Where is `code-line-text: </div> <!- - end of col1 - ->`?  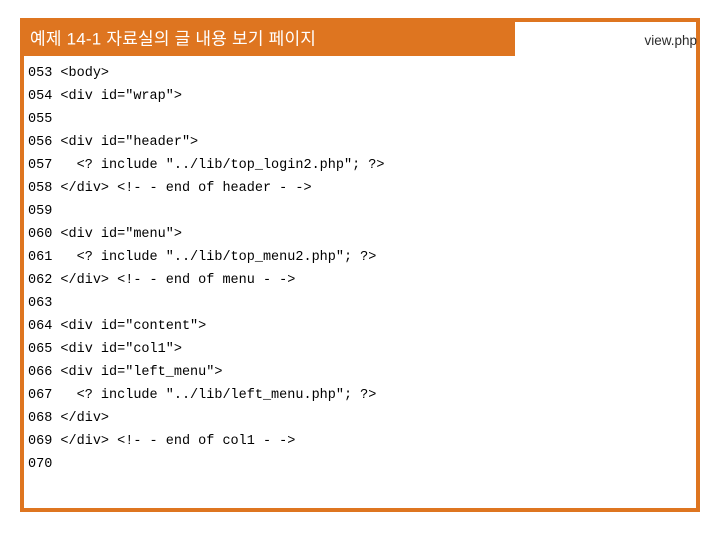 code-line-text: </div> <!- - end of col1 - -> is located at coordinates (178, 441).